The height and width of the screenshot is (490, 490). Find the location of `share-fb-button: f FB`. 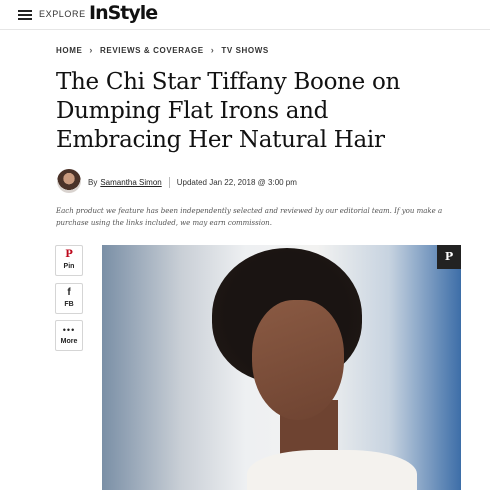

share-fb-button: f FB is located at coordinates (69, 298).